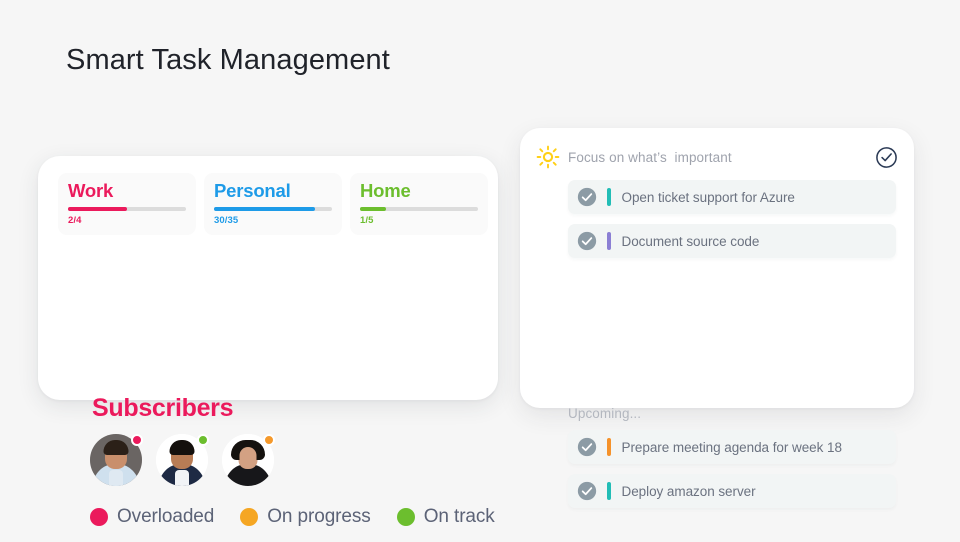 This screenshot has width=960, height=542. What do you see at coordinates (228, 60) in the screenshot?
I see `page-title: Smart Task Management` at bounding box center [228, 60].